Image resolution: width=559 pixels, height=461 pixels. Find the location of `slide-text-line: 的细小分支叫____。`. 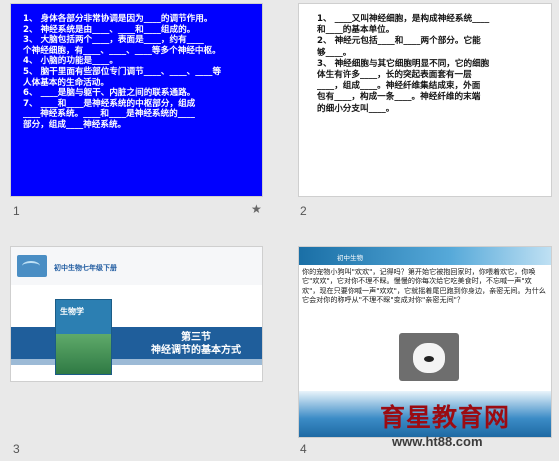

slide-text-line: 的细小分支叫____。 is located at coordinates (356, 108).